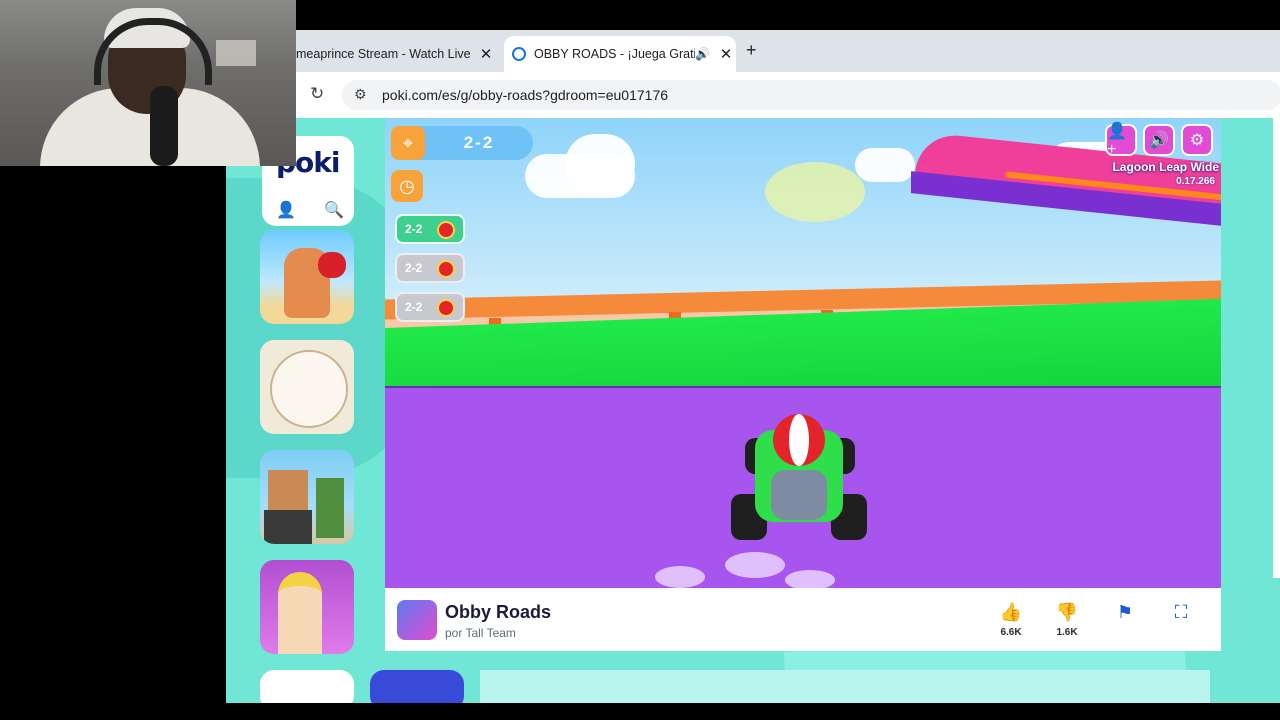 The image size is (1280, 720). Describe the element at coordinates (519, 54) in the screenshot. I see `favicon` at that location.